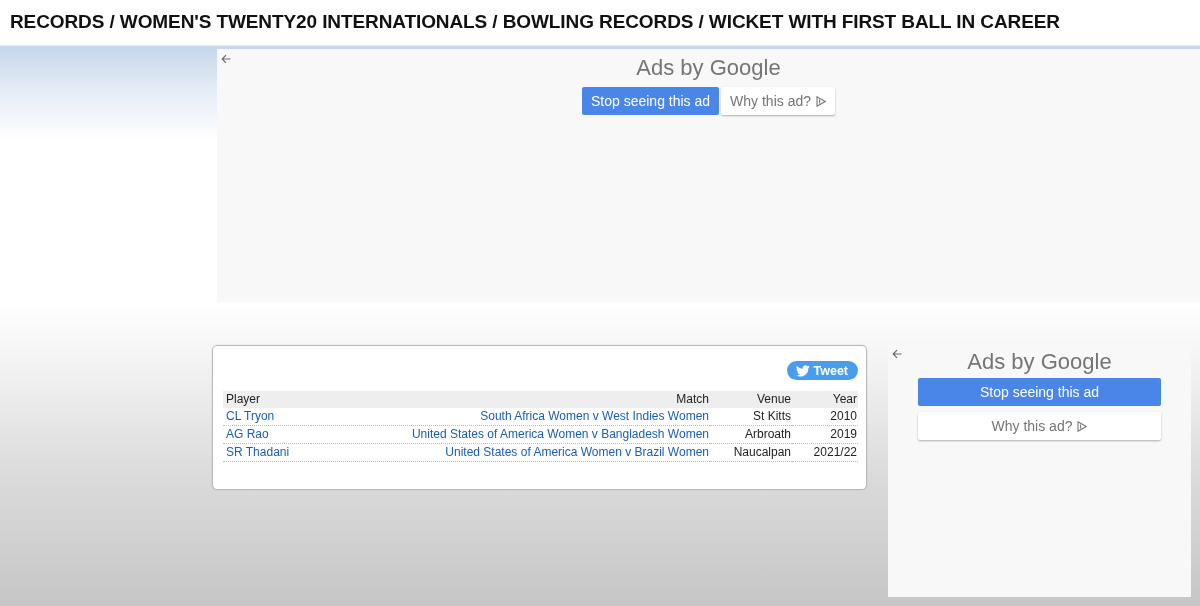 The width and height of the screenshot is (1200, 606). I want to click on year-cell: 2019, so click(825, 435).